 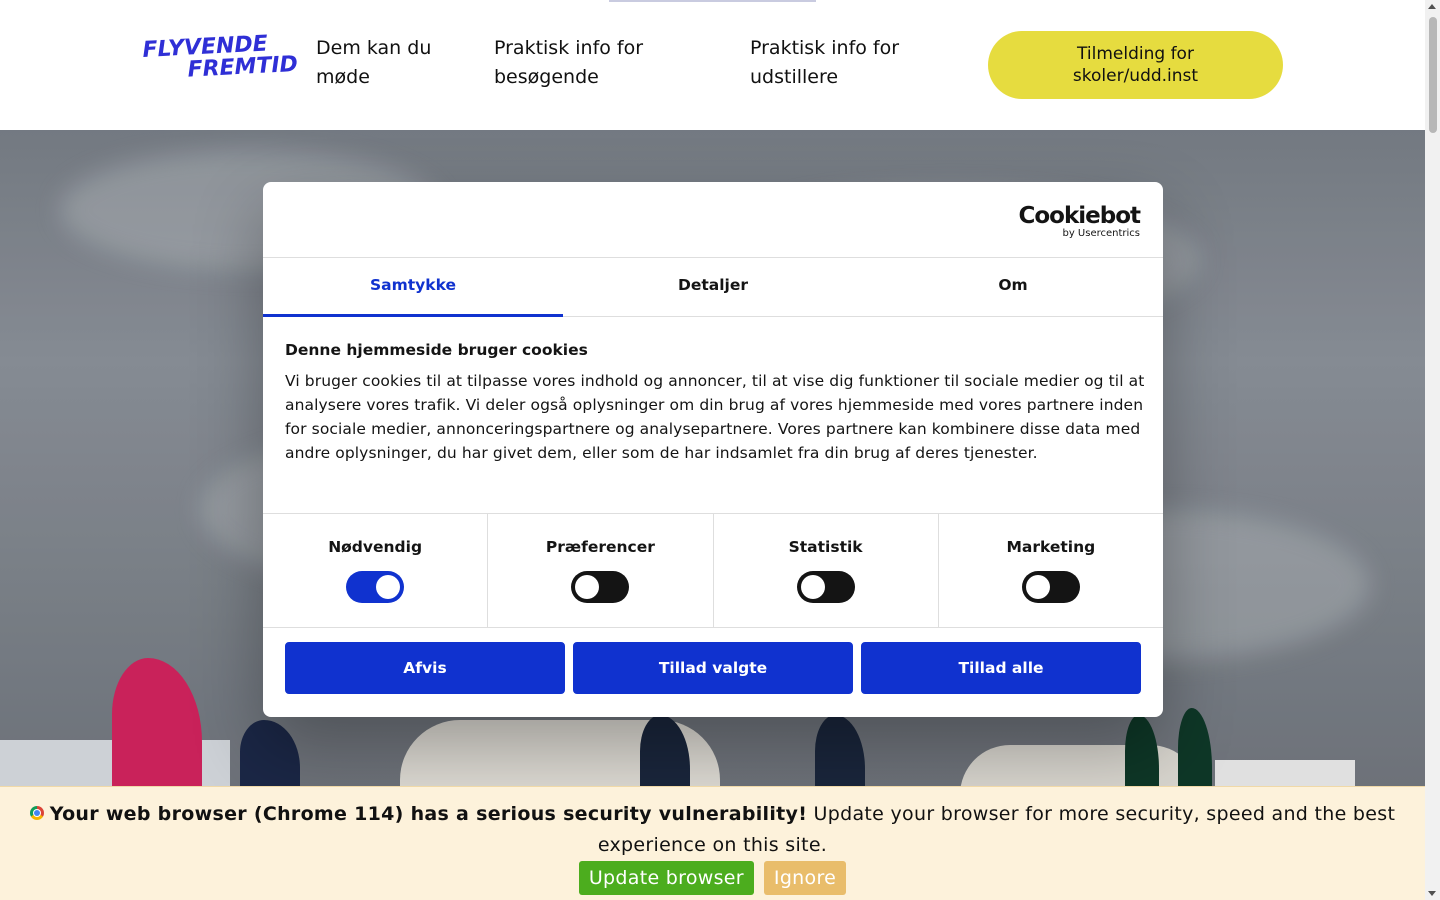 I want to click on browser-warning-buttons: Update browser Ignore, so click(x=712, y=878).